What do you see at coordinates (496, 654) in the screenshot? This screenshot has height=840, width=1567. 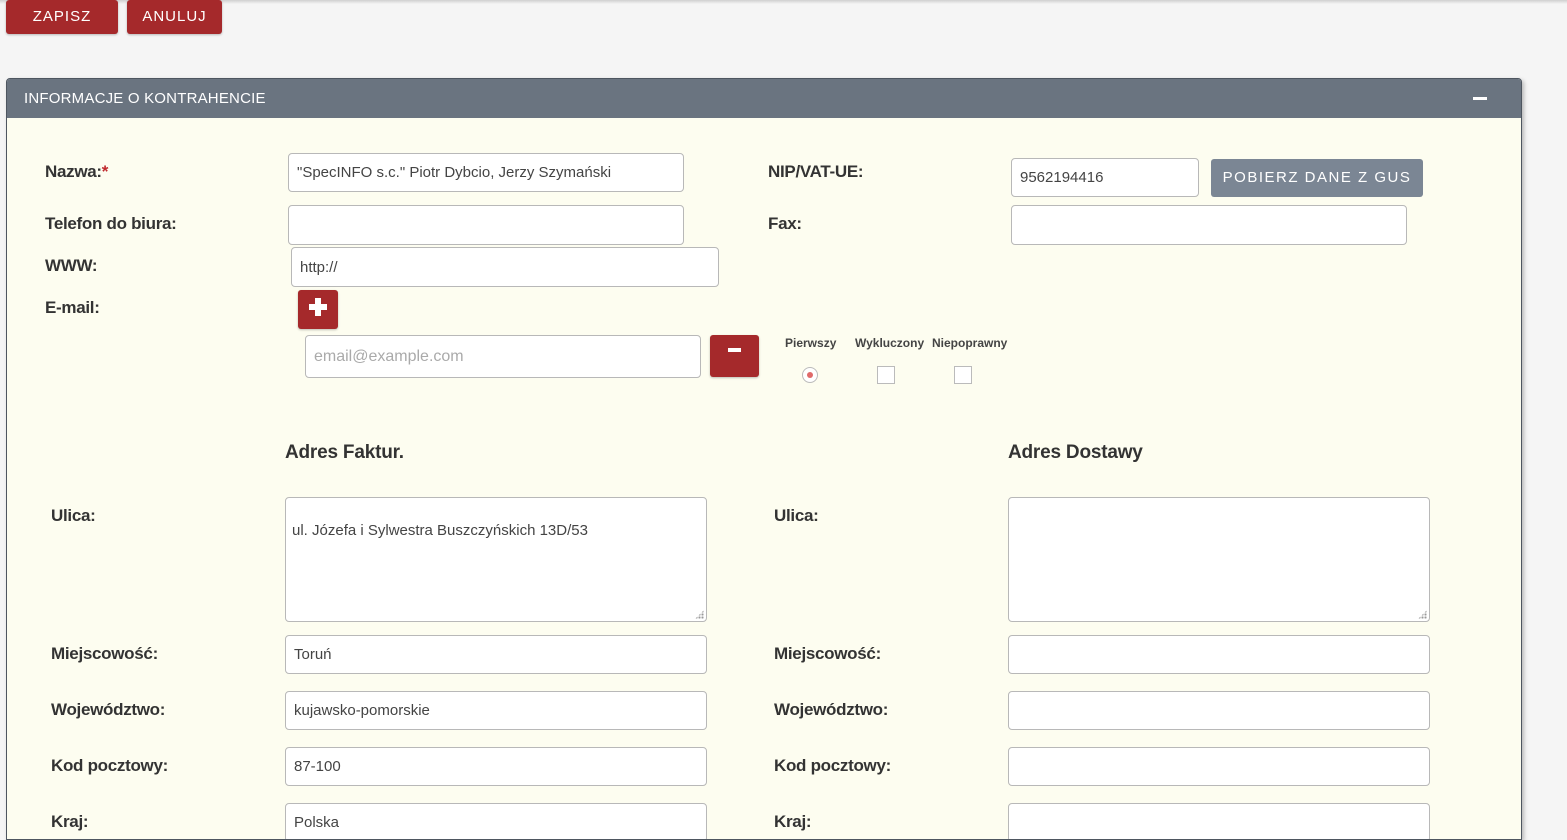 I see `billing-city-input: Toruń` at bounding box center [496, 654].